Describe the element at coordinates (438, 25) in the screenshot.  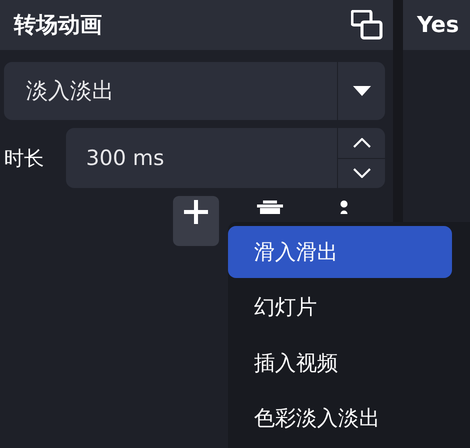
I see `panel-title: Yes` at that location.